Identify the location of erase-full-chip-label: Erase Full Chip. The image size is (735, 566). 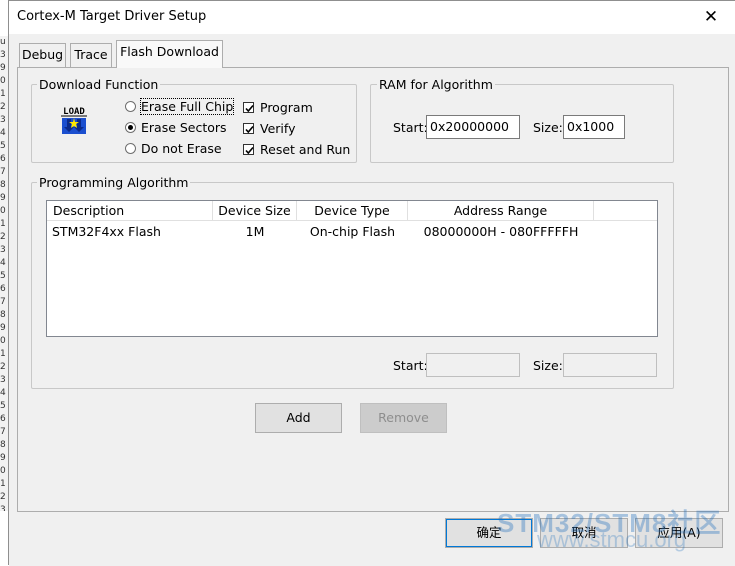
(187, 106).